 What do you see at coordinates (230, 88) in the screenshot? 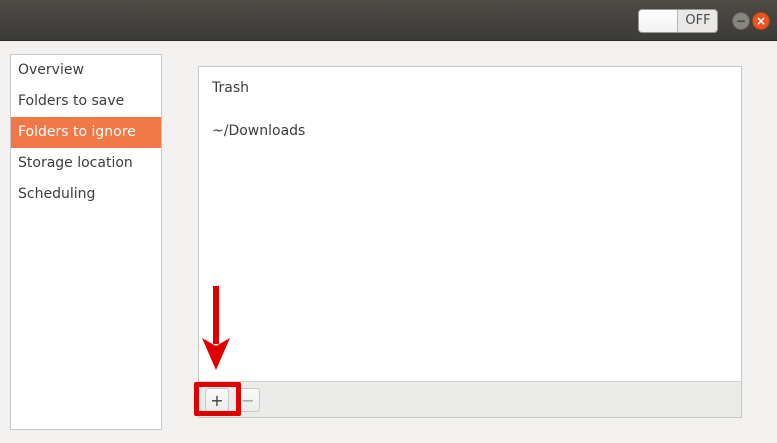
I see `list-item-trash: Trash` at bounding box center [230, 88].